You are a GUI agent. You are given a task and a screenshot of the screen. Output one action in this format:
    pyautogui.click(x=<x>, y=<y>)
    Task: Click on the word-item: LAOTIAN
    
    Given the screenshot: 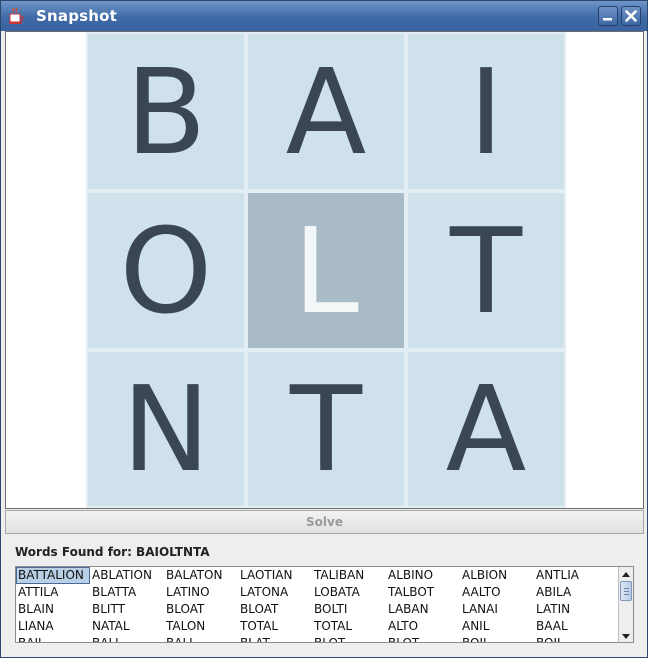 What is the action you would take?
    pyautogui.click(x=275, y=575)
    